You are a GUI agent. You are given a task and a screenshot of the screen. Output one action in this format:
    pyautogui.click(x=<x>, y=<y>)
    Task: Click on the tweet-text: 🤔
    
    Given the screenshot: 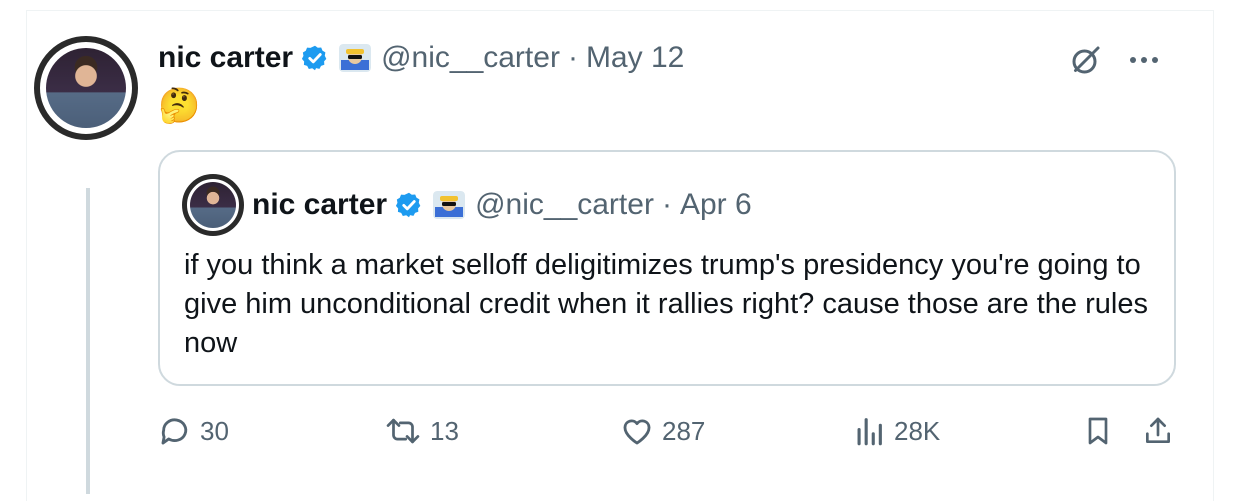 What is the action you would take?
    pyautogui.click(x=179, y=106)
    